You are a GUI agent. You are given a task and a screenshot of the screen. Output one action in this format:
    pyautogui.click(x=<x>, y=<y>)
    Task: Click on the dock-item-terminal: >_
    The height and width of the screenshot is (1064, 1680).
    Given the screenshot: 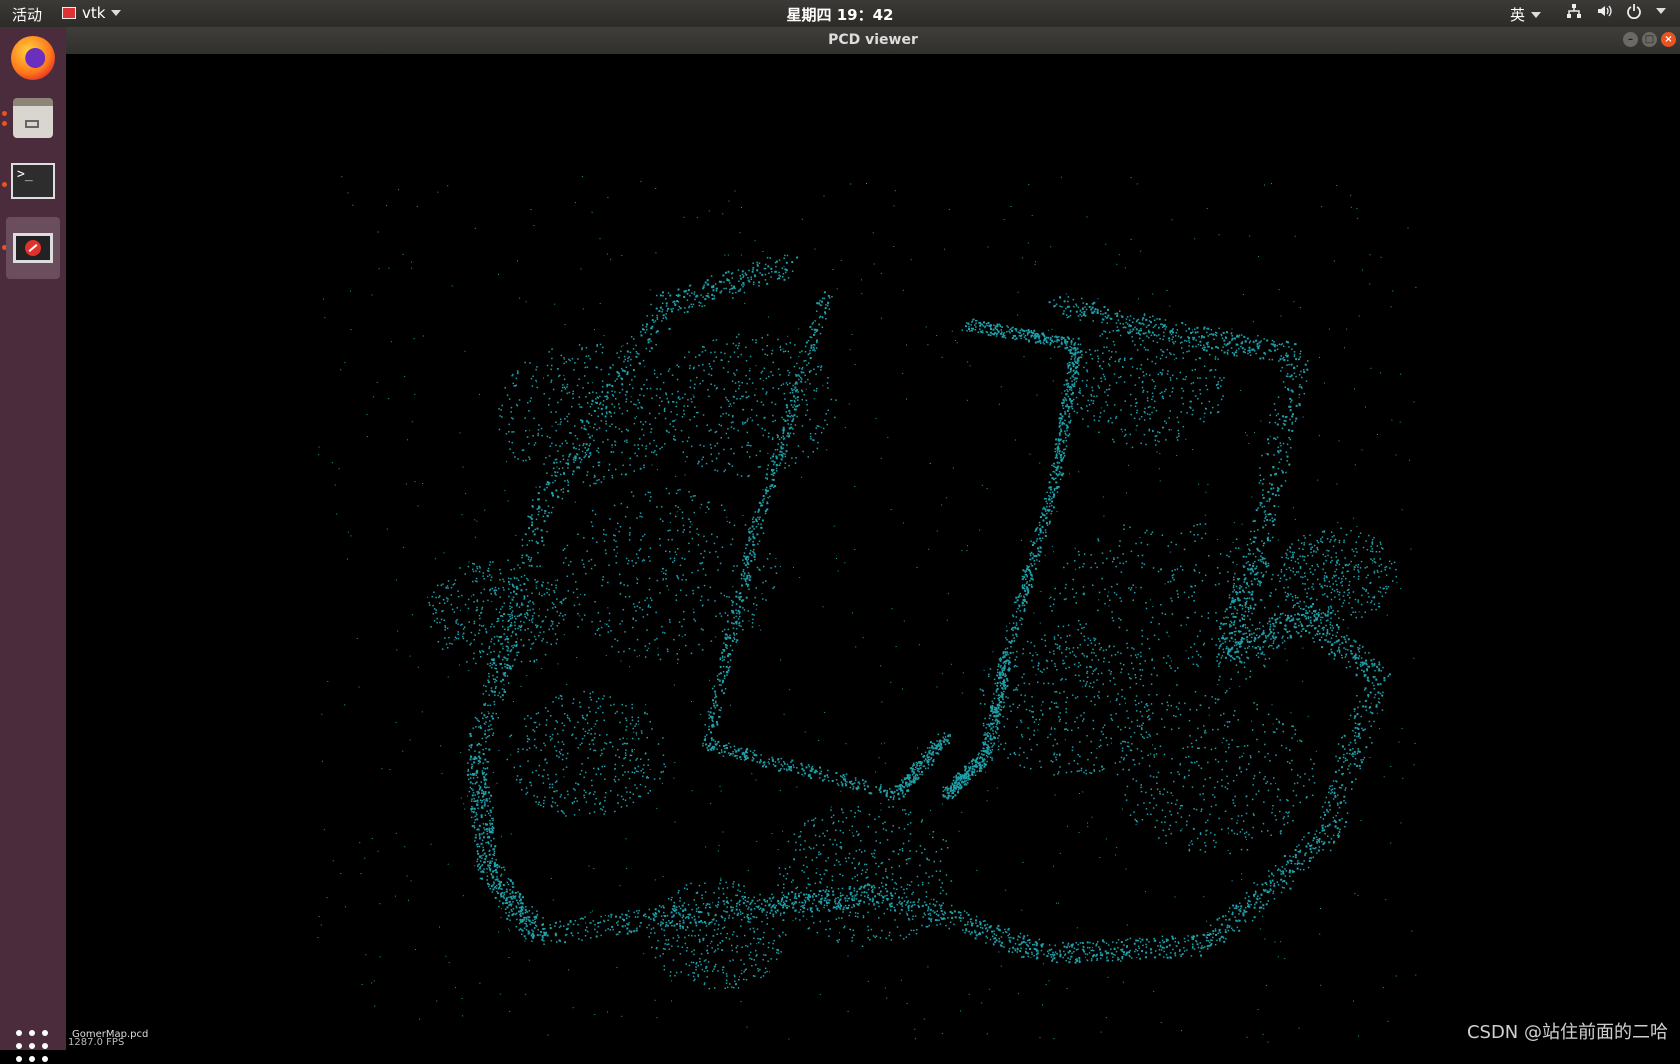 What is the action you would take?
    pyautogui.click(x=33, y=181)
    